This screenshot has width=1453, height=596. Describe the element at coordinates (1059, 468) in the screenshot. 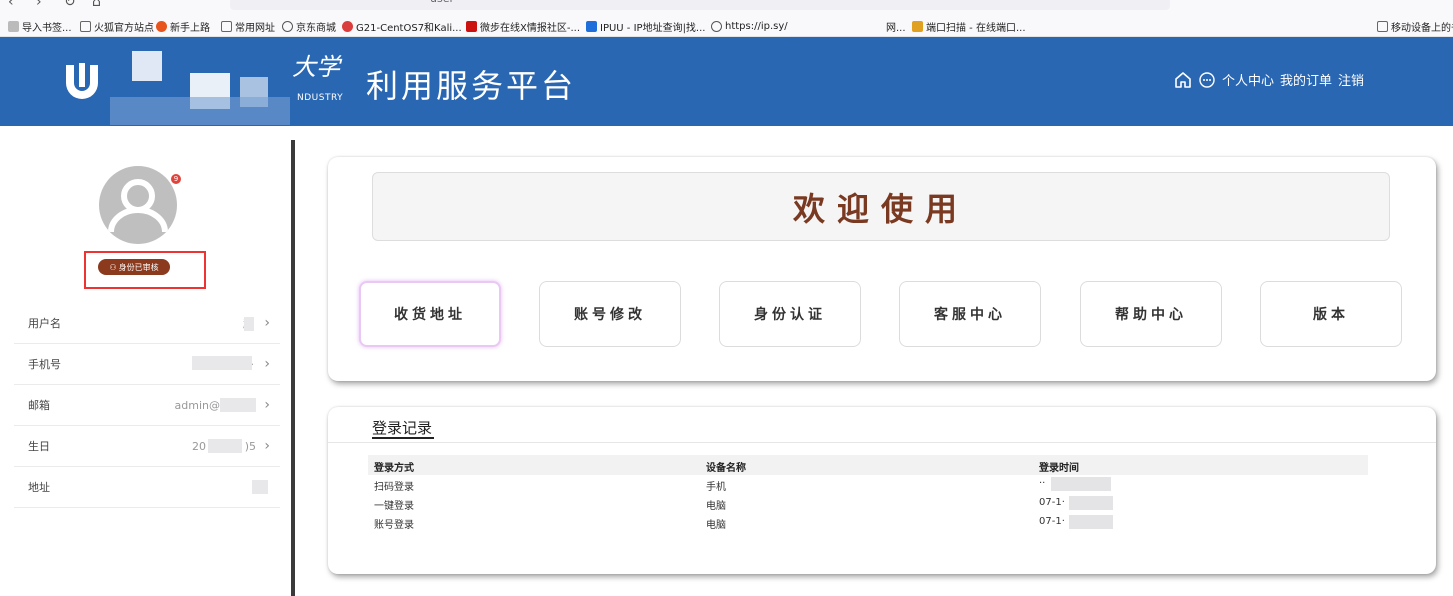

I see `column-header: 登录时间` at that location.